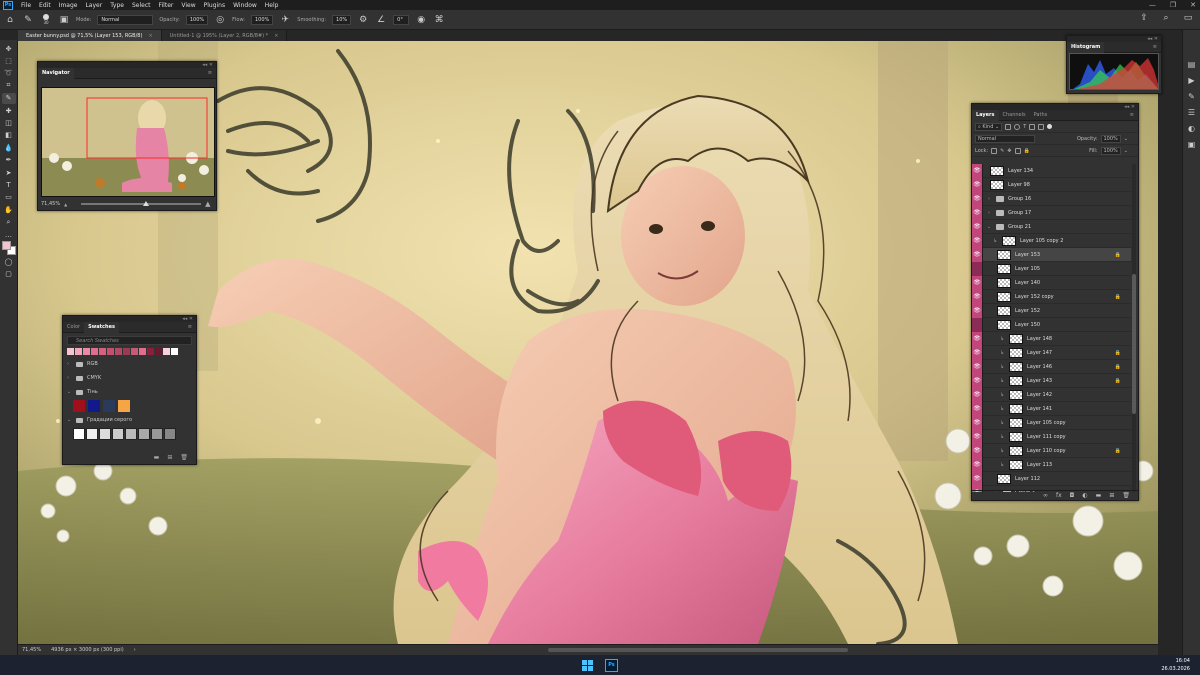  I want to click on new-layer-icon: ⊞, so click(1111, 495).